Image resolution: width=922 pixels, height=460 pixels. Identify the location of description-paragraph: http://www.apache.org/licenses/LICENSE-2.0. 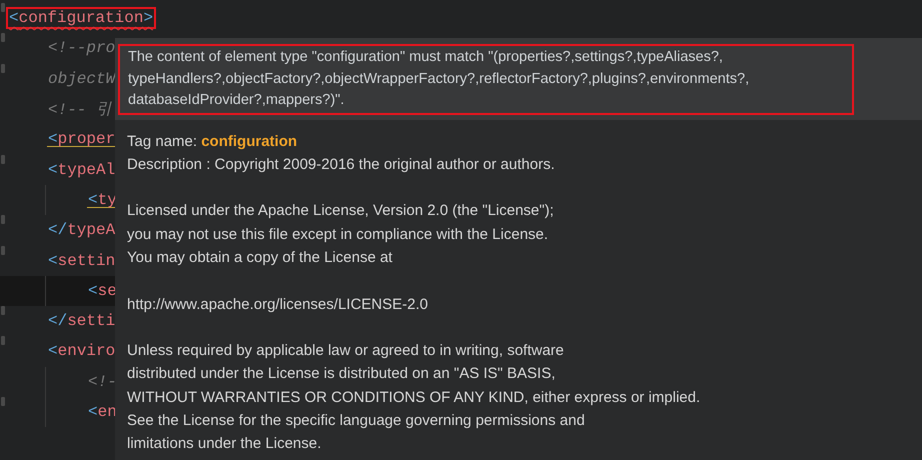
(278, 304).